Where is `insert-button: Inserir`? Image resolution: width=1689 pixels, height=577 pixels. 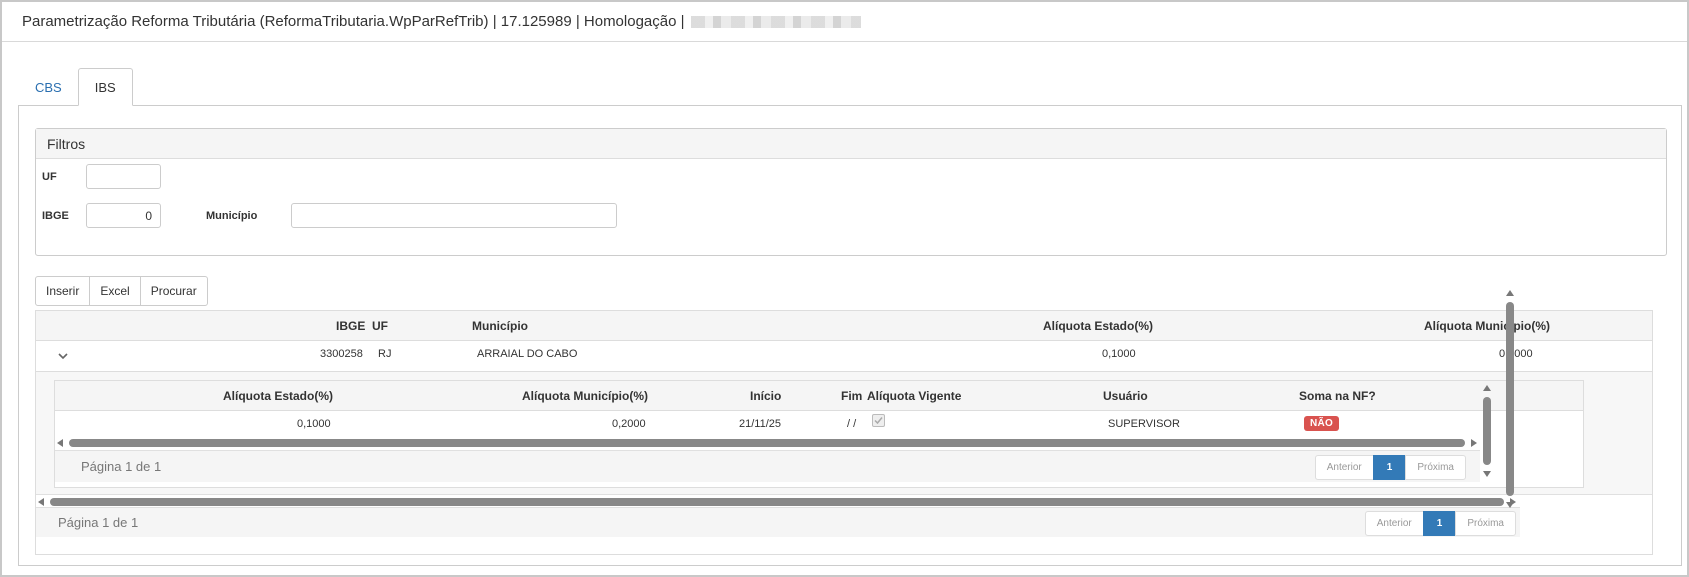
insert-button: Inserir is located at coordinates (63, 291).